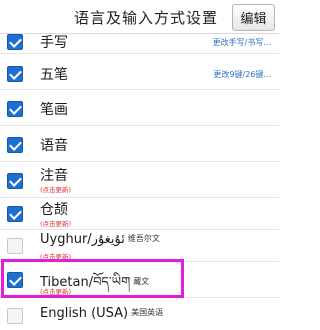 This screenshot has width=320, height=330. I want to click on list-item-label: English (USA) 美国英语, so click(101, 313).